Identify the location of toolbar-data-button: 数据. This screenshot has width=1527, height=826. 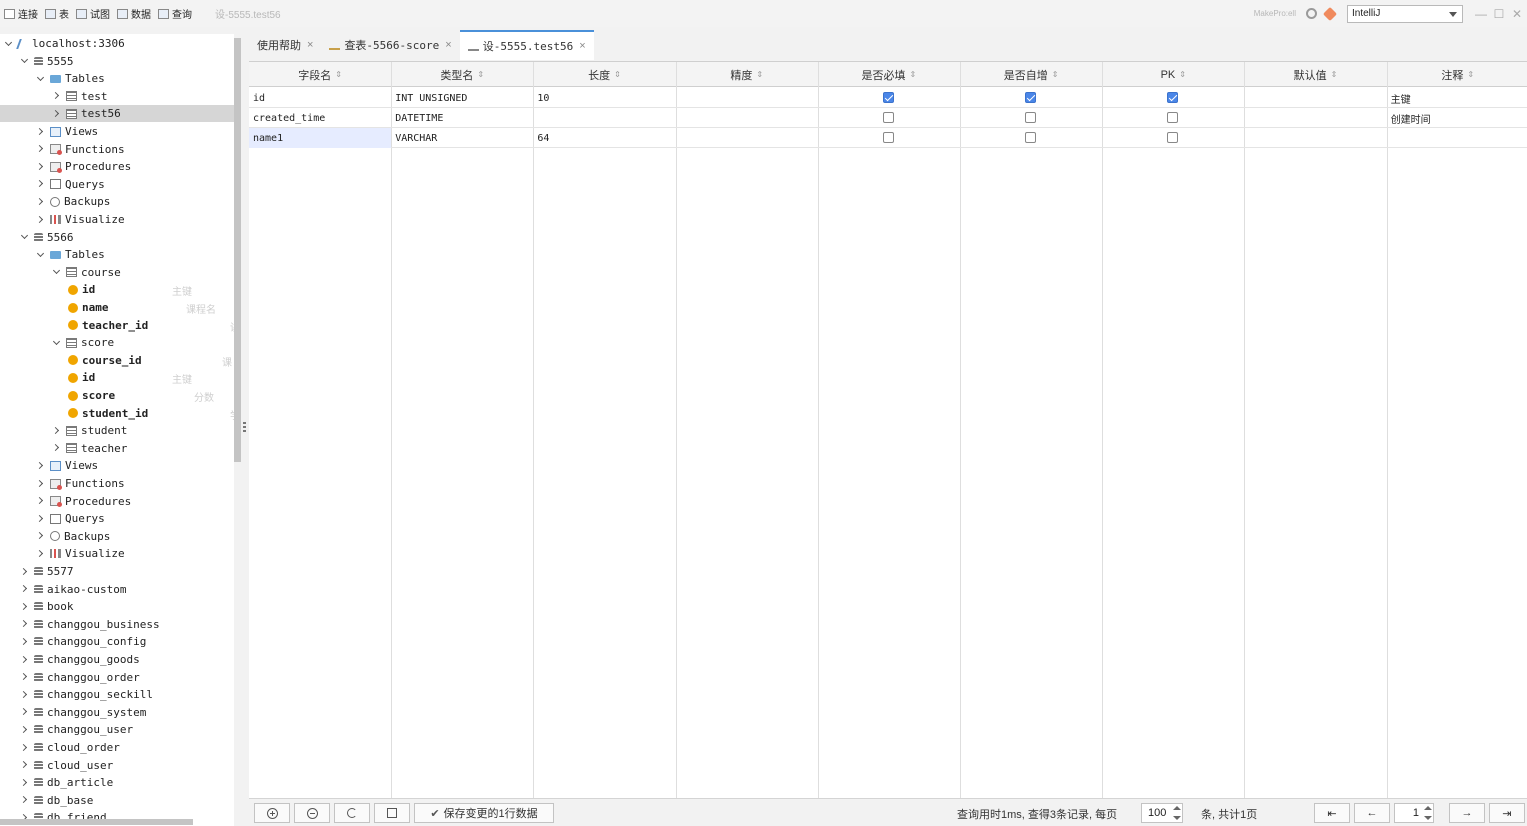
(134, 14).